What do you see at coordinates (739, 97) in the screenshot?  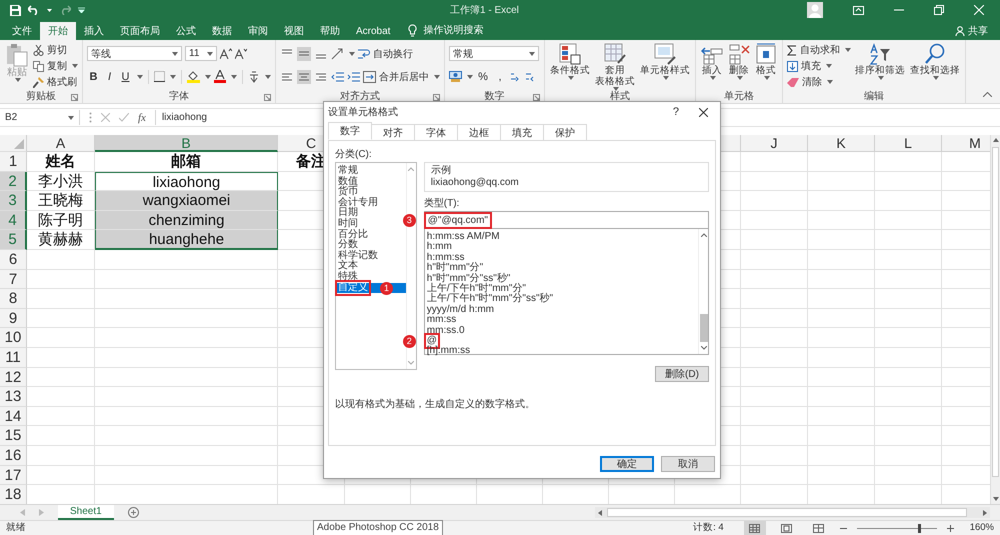 I see `group-label: 单元格` at bounding box center [739, 97].